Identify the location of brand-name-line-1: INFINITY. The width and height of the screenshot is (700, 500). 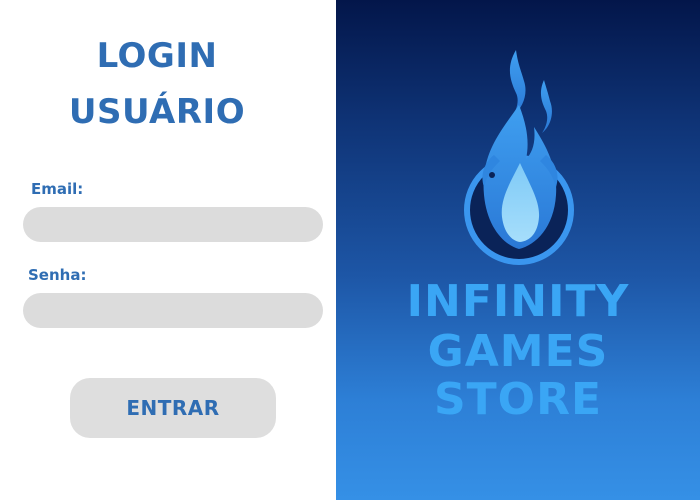
(518, 301).